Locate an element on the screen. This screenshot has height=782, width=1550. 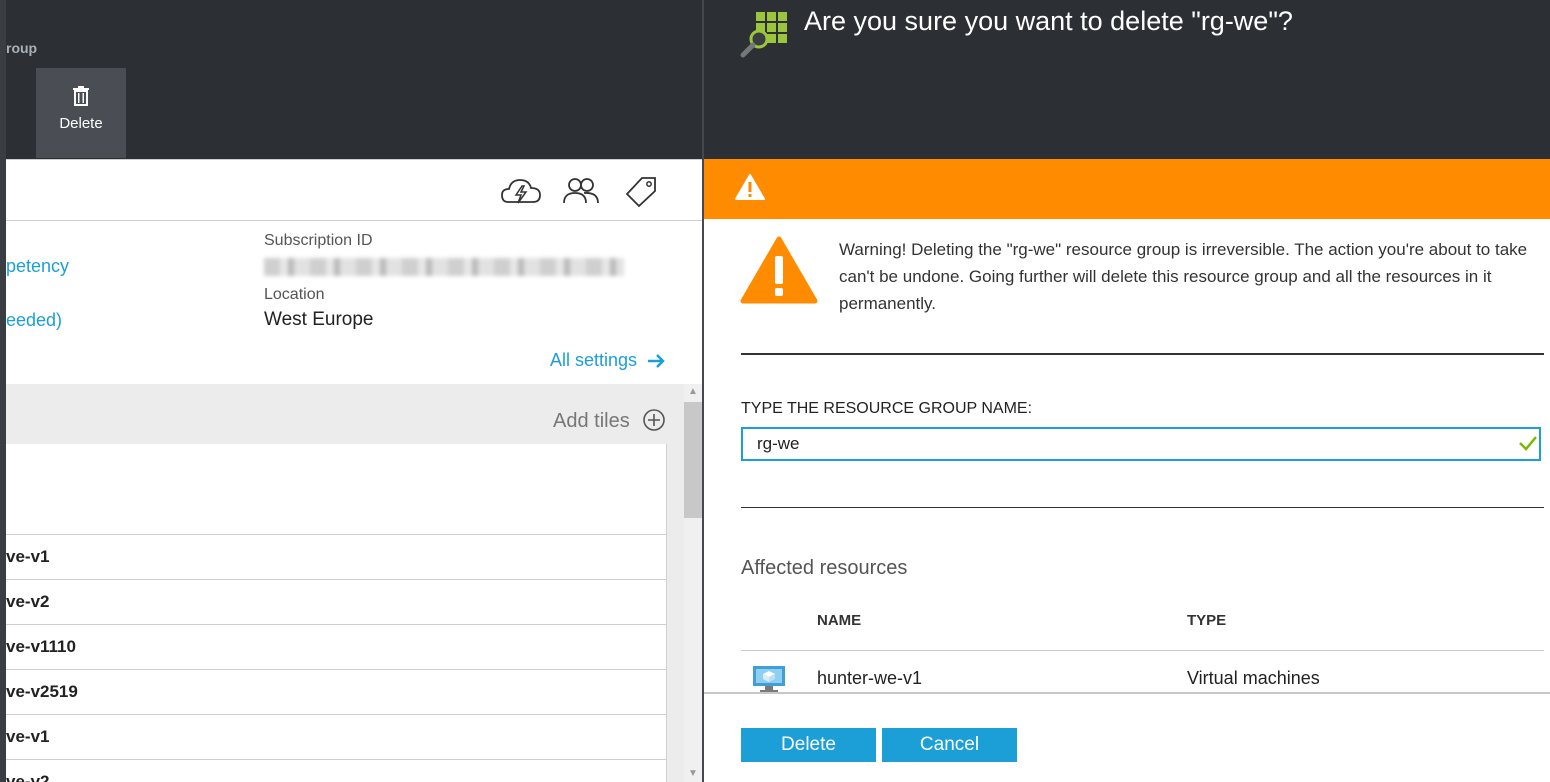
dialog-title: Are you sure you want to delete "rg-we"? is located at coordinates (1048, 21).